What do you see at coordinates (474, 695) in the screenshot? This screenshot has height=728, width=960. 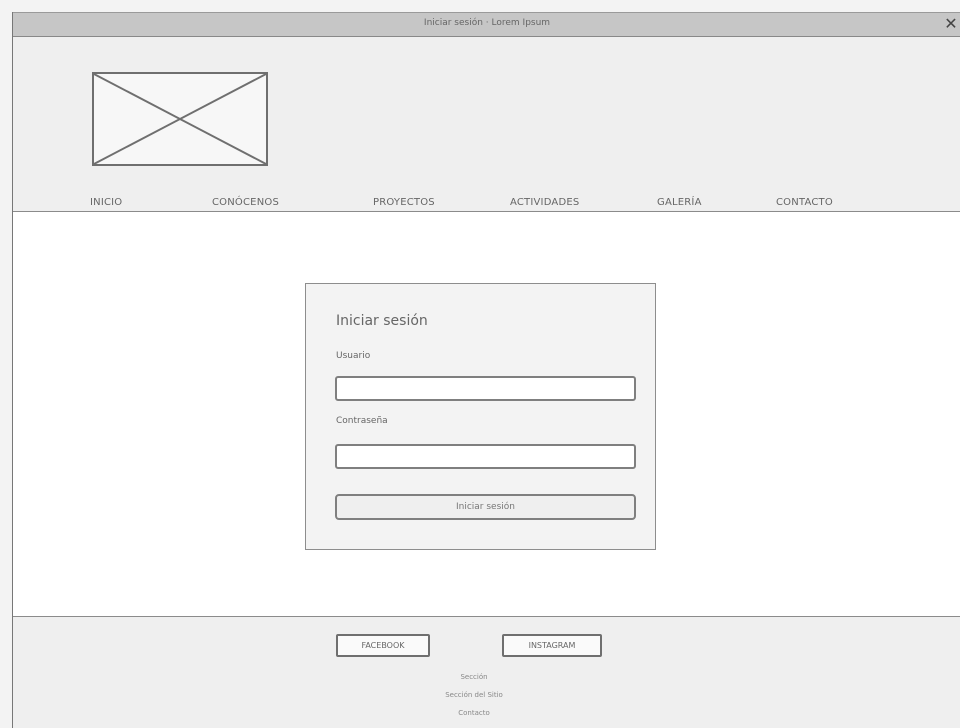 I see `footer-link-site-section: Sección del Sitio` at bounding box center [474, 695].